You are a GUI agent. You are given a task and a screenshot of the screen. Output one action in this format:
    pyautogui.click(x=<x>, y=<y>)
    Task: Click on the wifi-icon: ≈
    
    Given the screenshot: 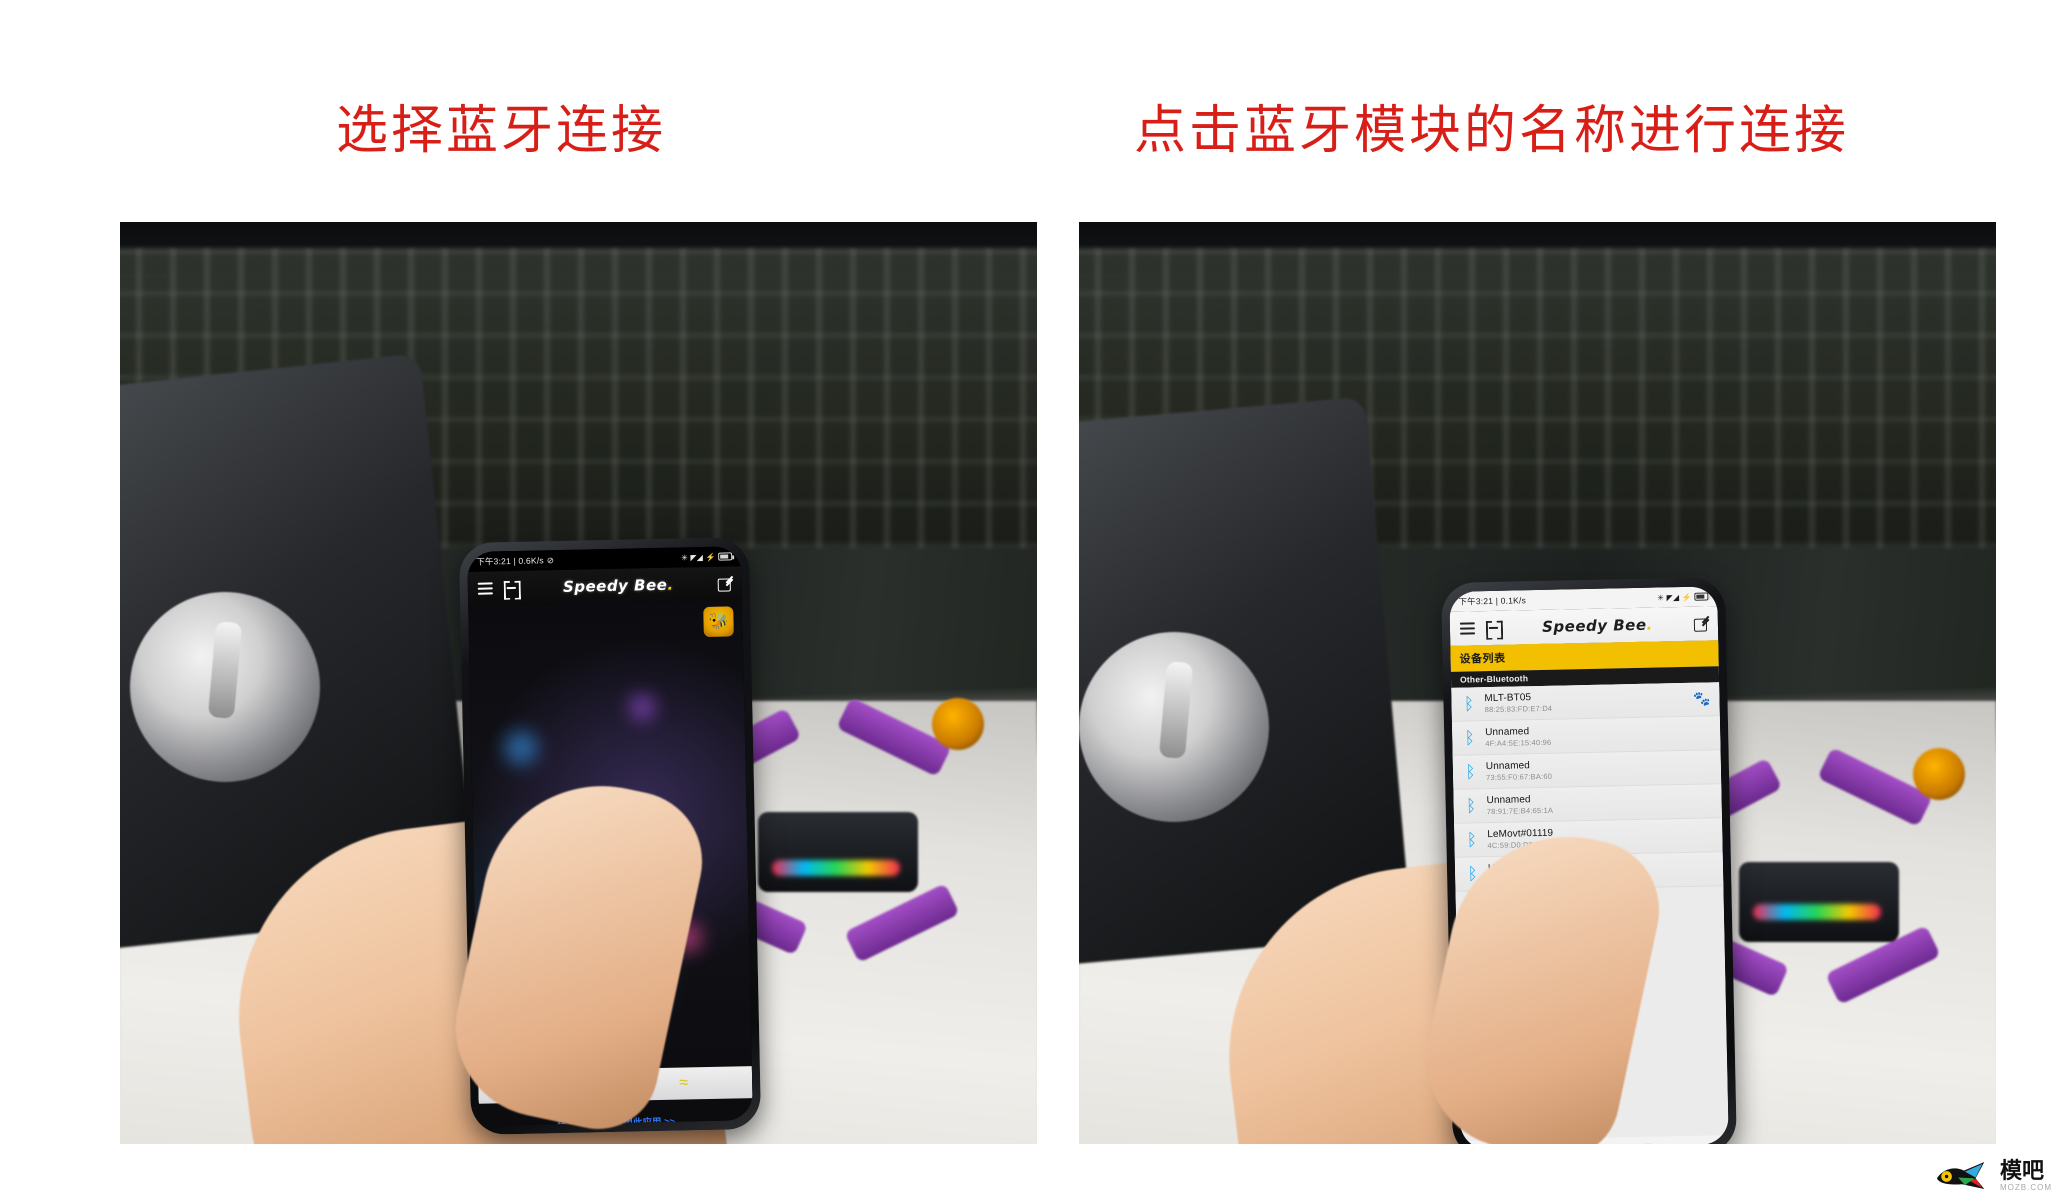 What is the action you would take?
    pyautogui.click(x=684, y=1083)
    